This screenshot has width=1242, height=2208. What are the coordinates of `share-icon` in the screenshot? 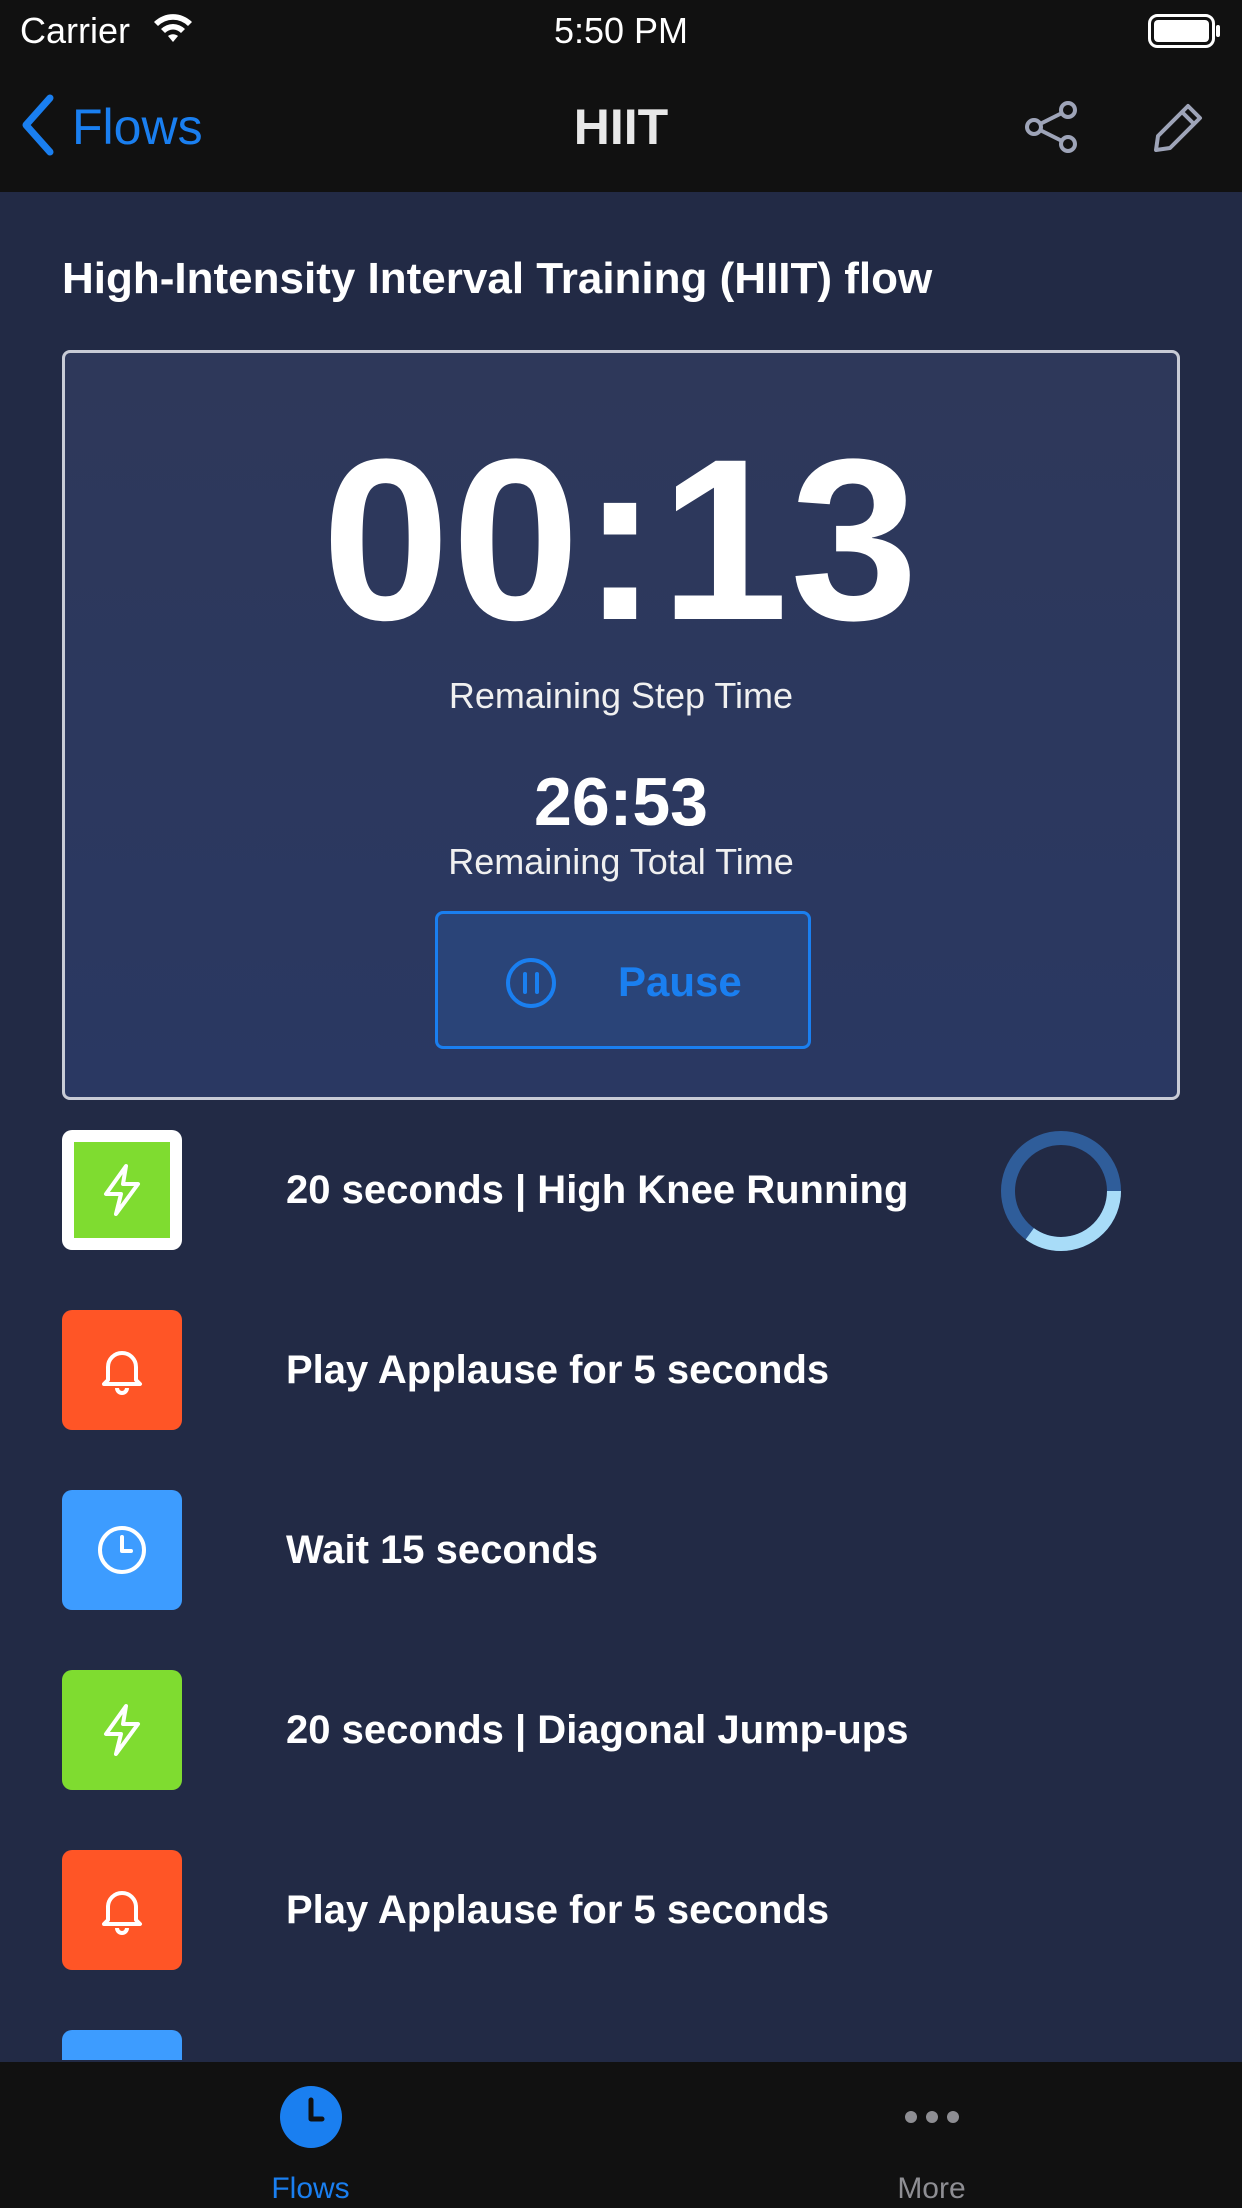 It's located at (1051, 130).